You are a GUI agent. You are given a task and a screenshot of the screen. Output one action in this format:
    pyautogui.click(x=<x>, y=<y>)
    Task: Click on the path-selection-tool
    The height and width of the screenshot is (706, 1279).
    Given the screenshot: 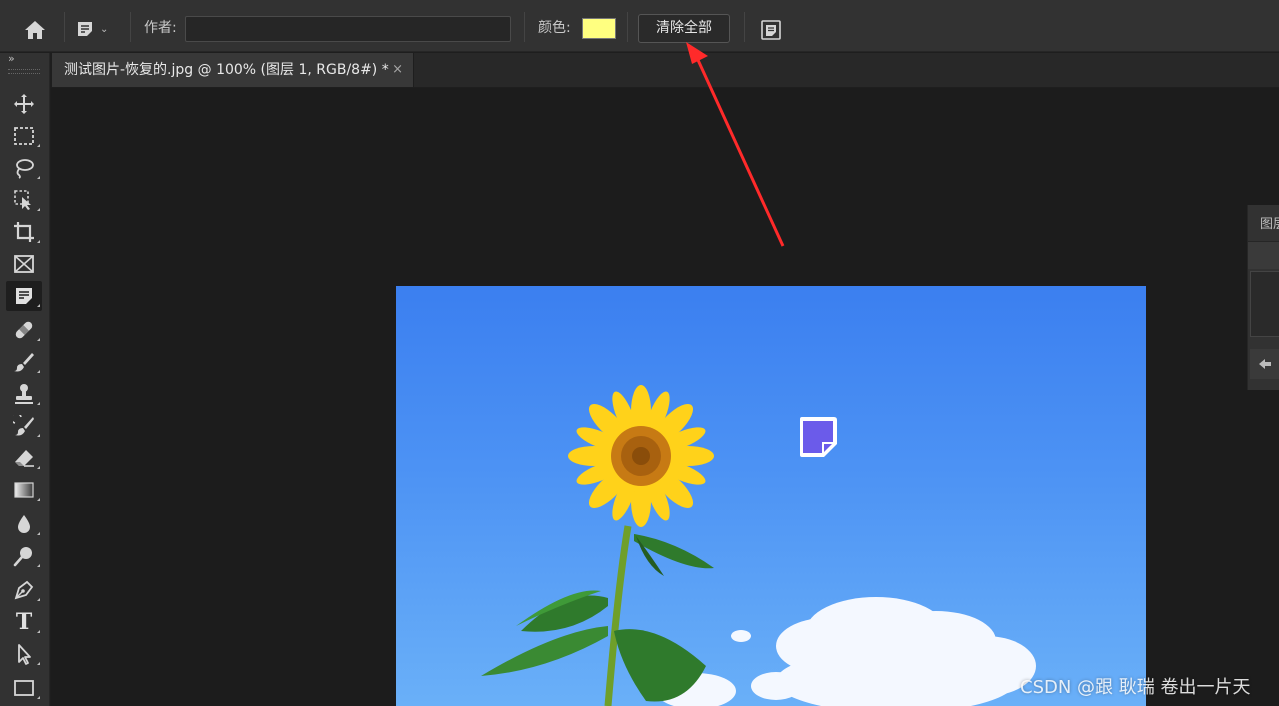 What is the action you would take?
    pyautogui.click(x=24, y=654)
    